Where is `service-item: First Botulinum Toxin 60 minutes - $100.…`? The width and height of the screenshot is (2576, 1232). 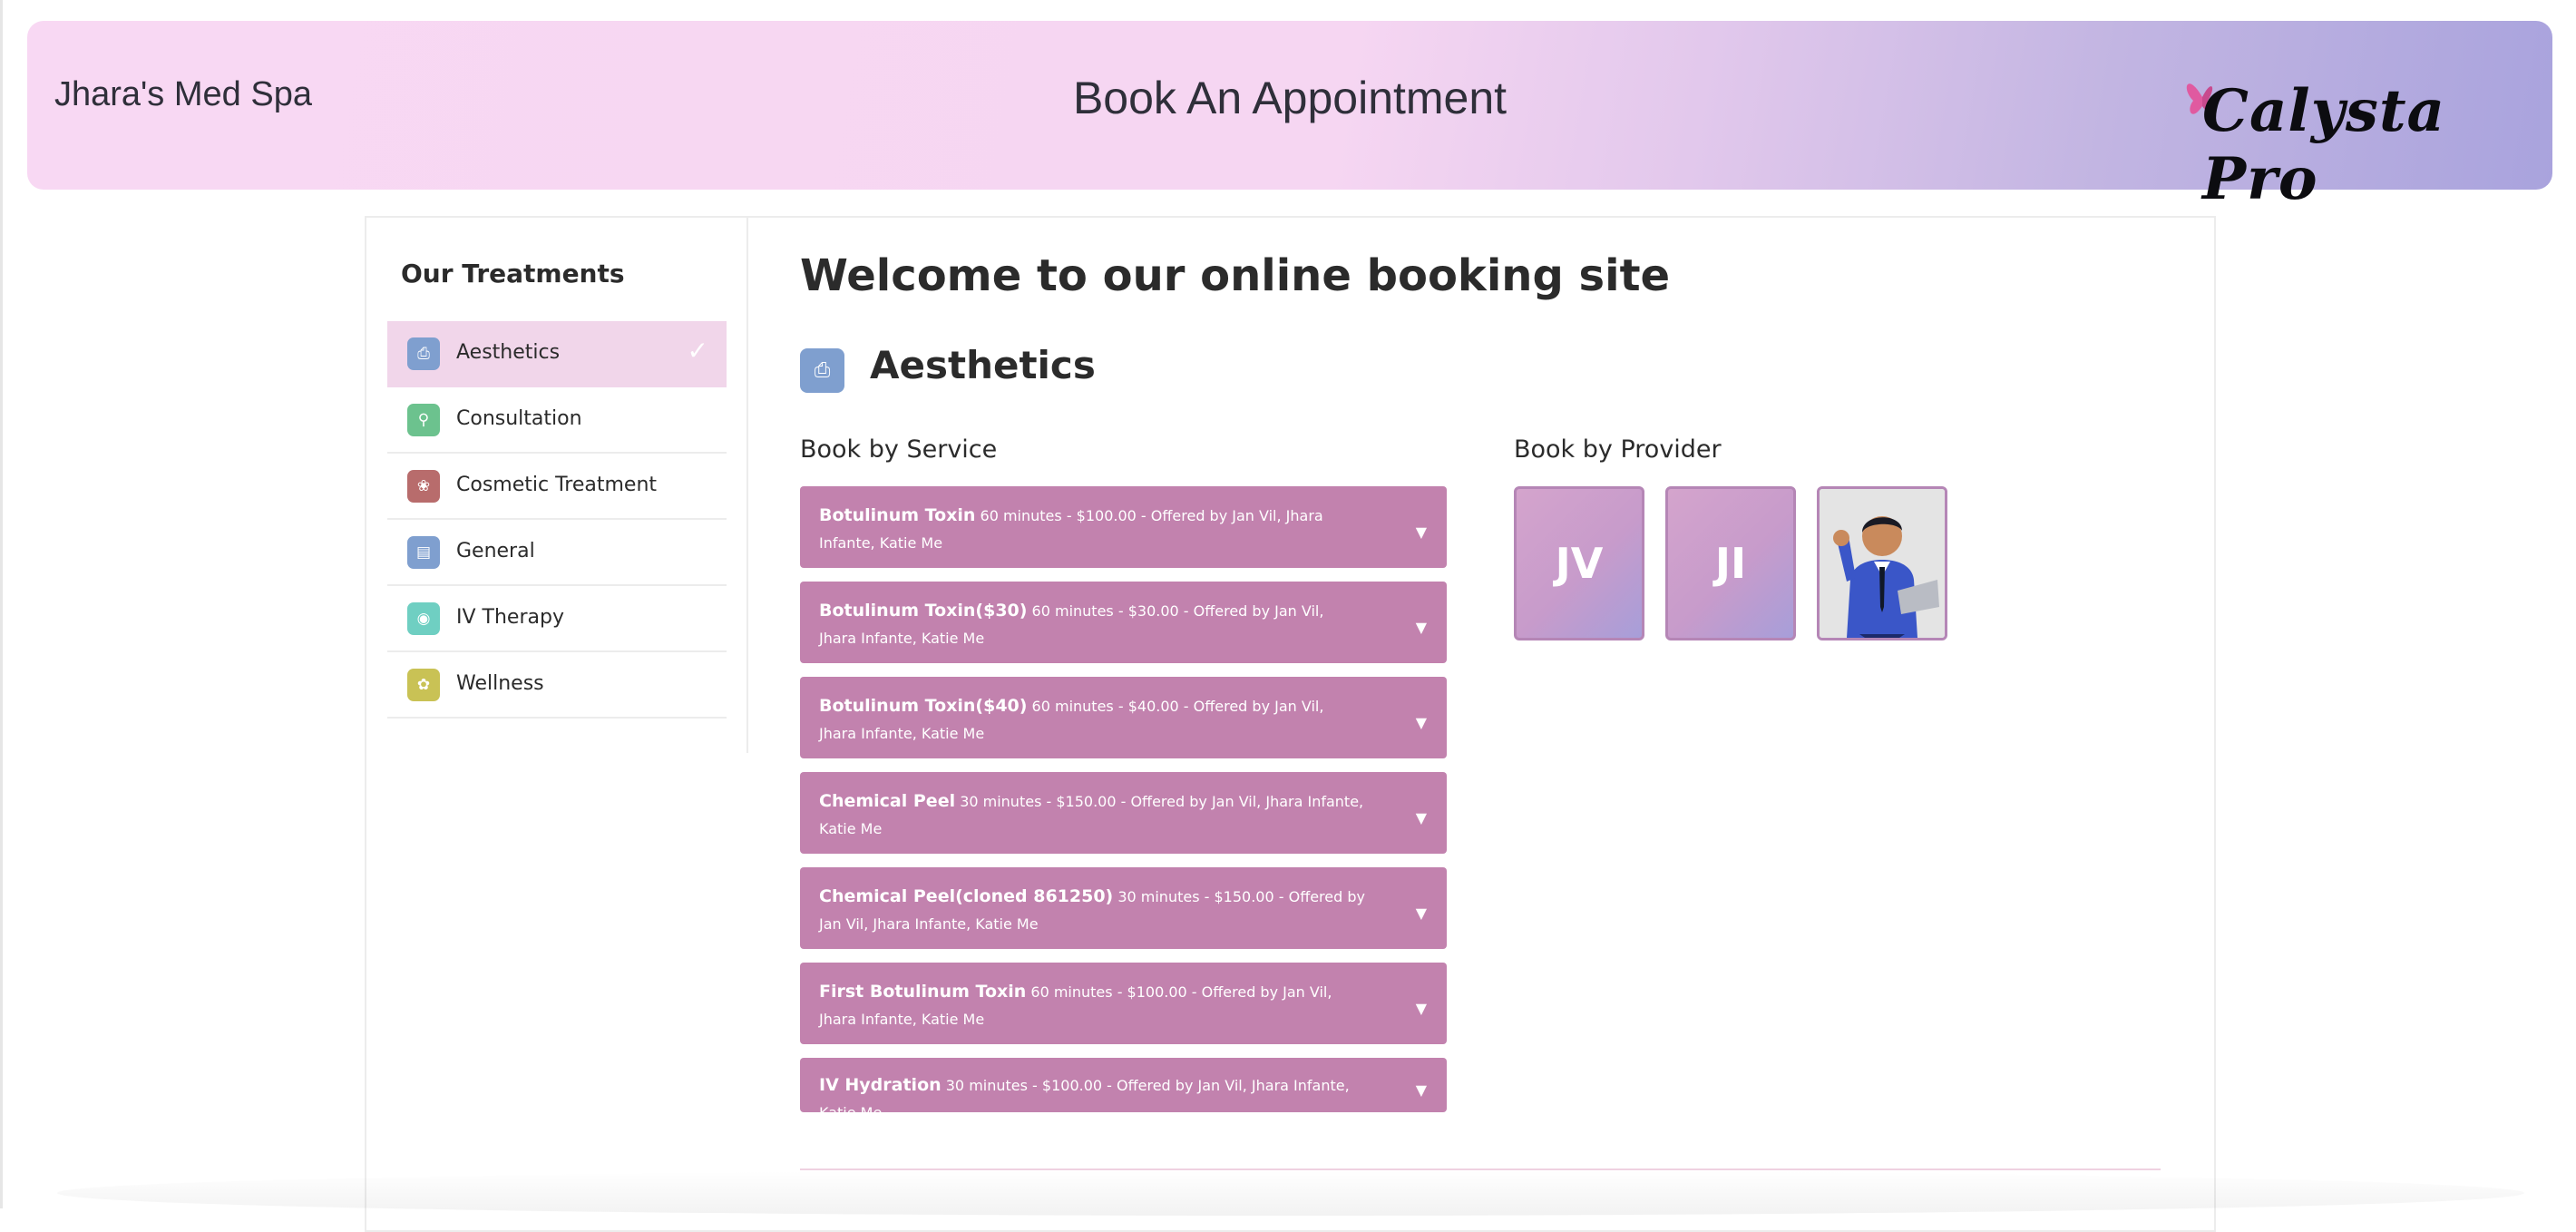
service-item: First Botulinum Toxin 60 minutes - $100.… is located at coordinates (1123, 1003).